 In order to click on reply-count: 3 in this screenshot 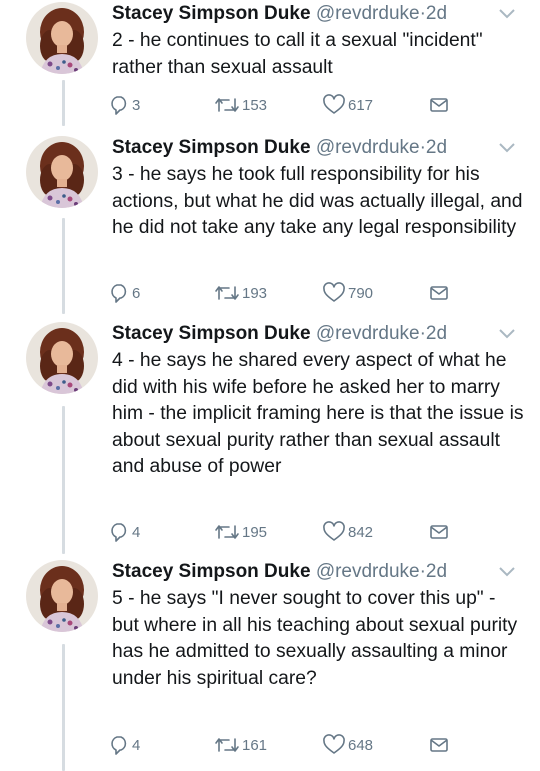, I will do `click(136, 105)`.